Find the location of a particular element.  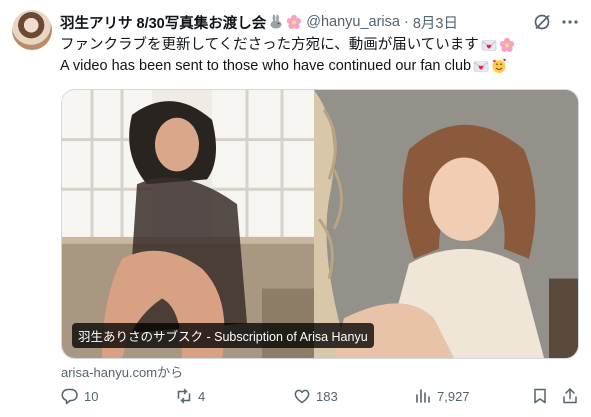

views-count: 7,927 is located at coordinates (453, 396).